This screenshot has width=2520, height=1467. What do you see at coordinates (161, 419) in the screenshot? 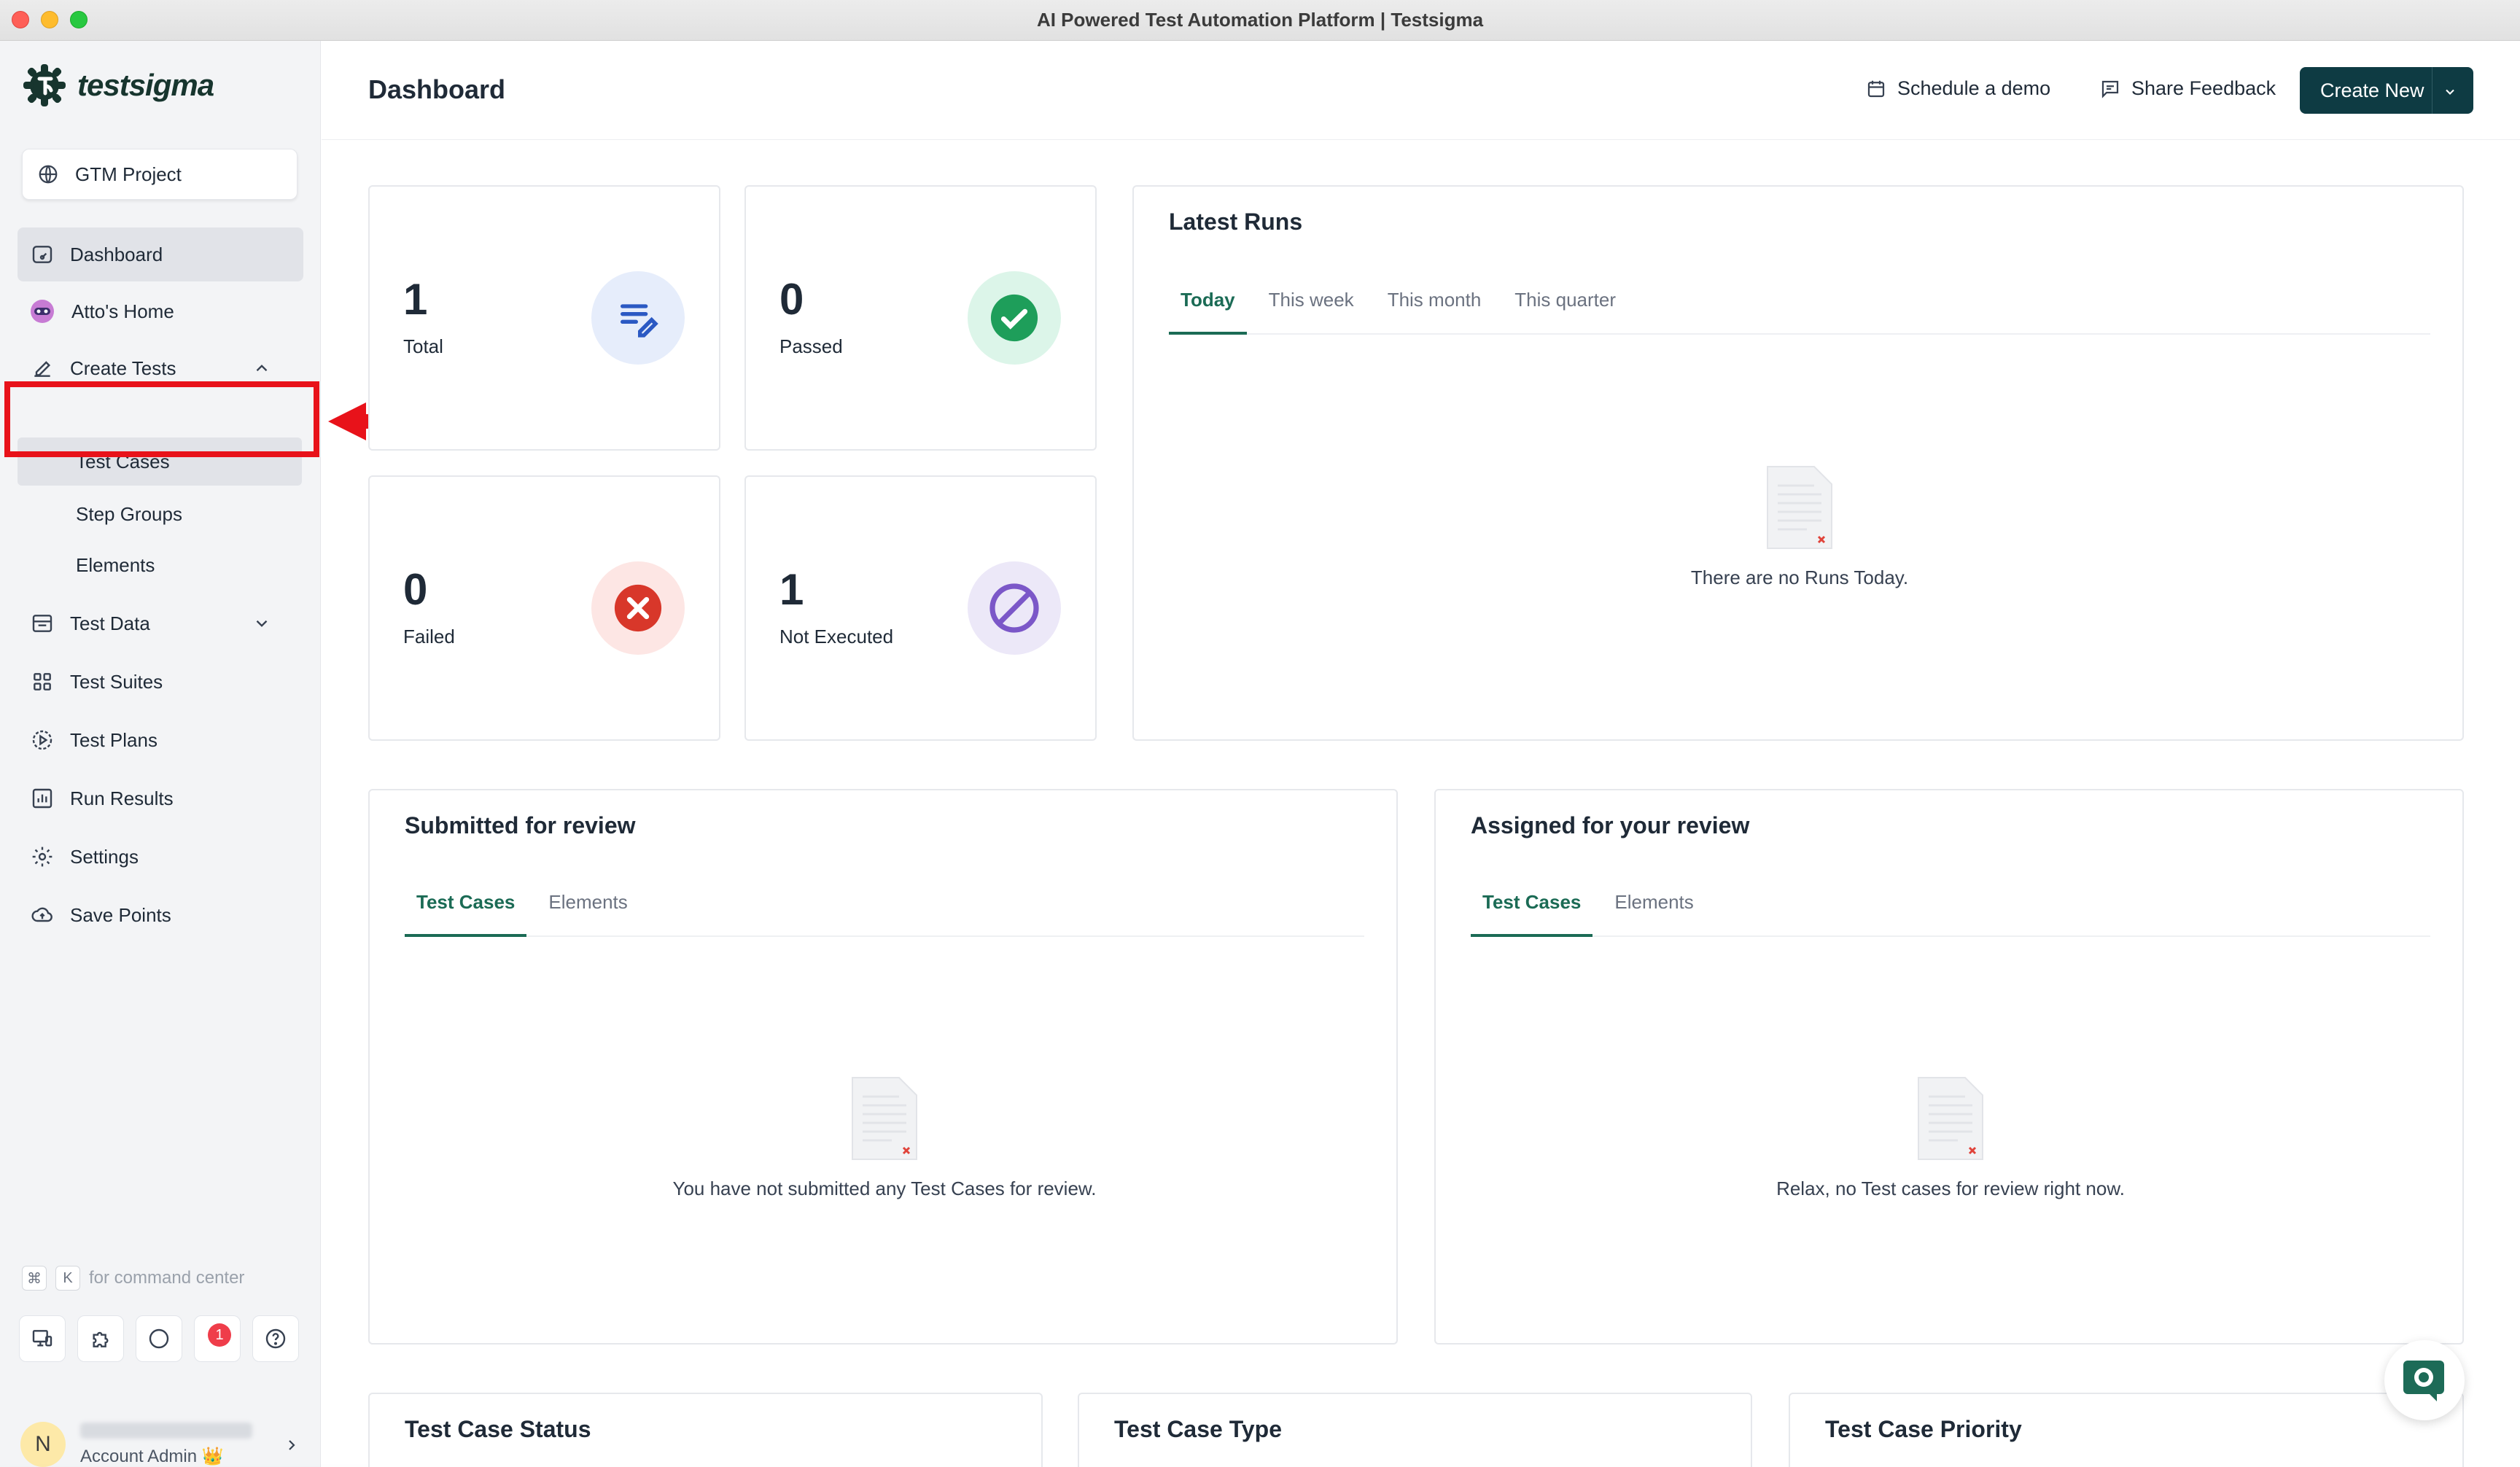
I see `highlight-annotation` at bounding box center [161, 419].